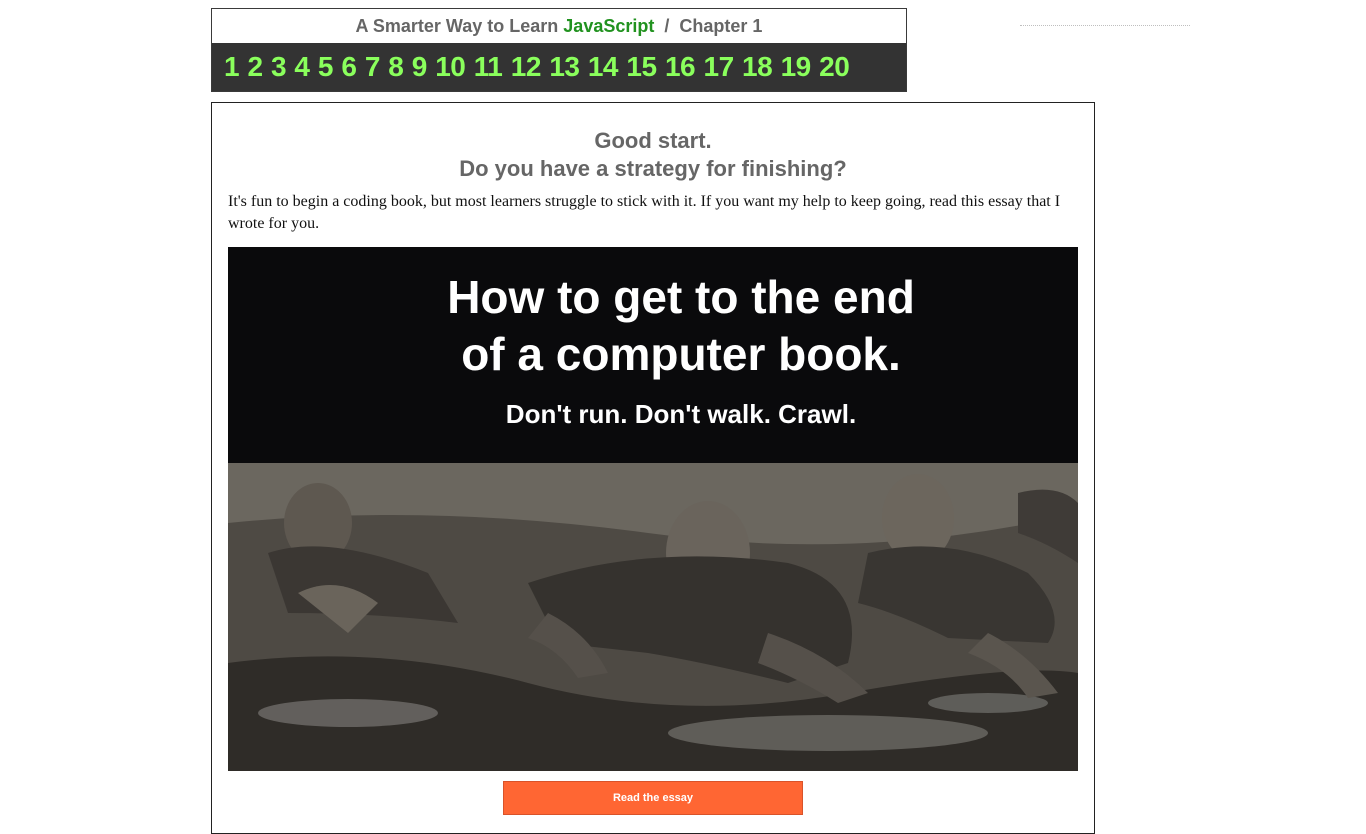  I want to click on chapter-link-4: 4, so click(302, 67).